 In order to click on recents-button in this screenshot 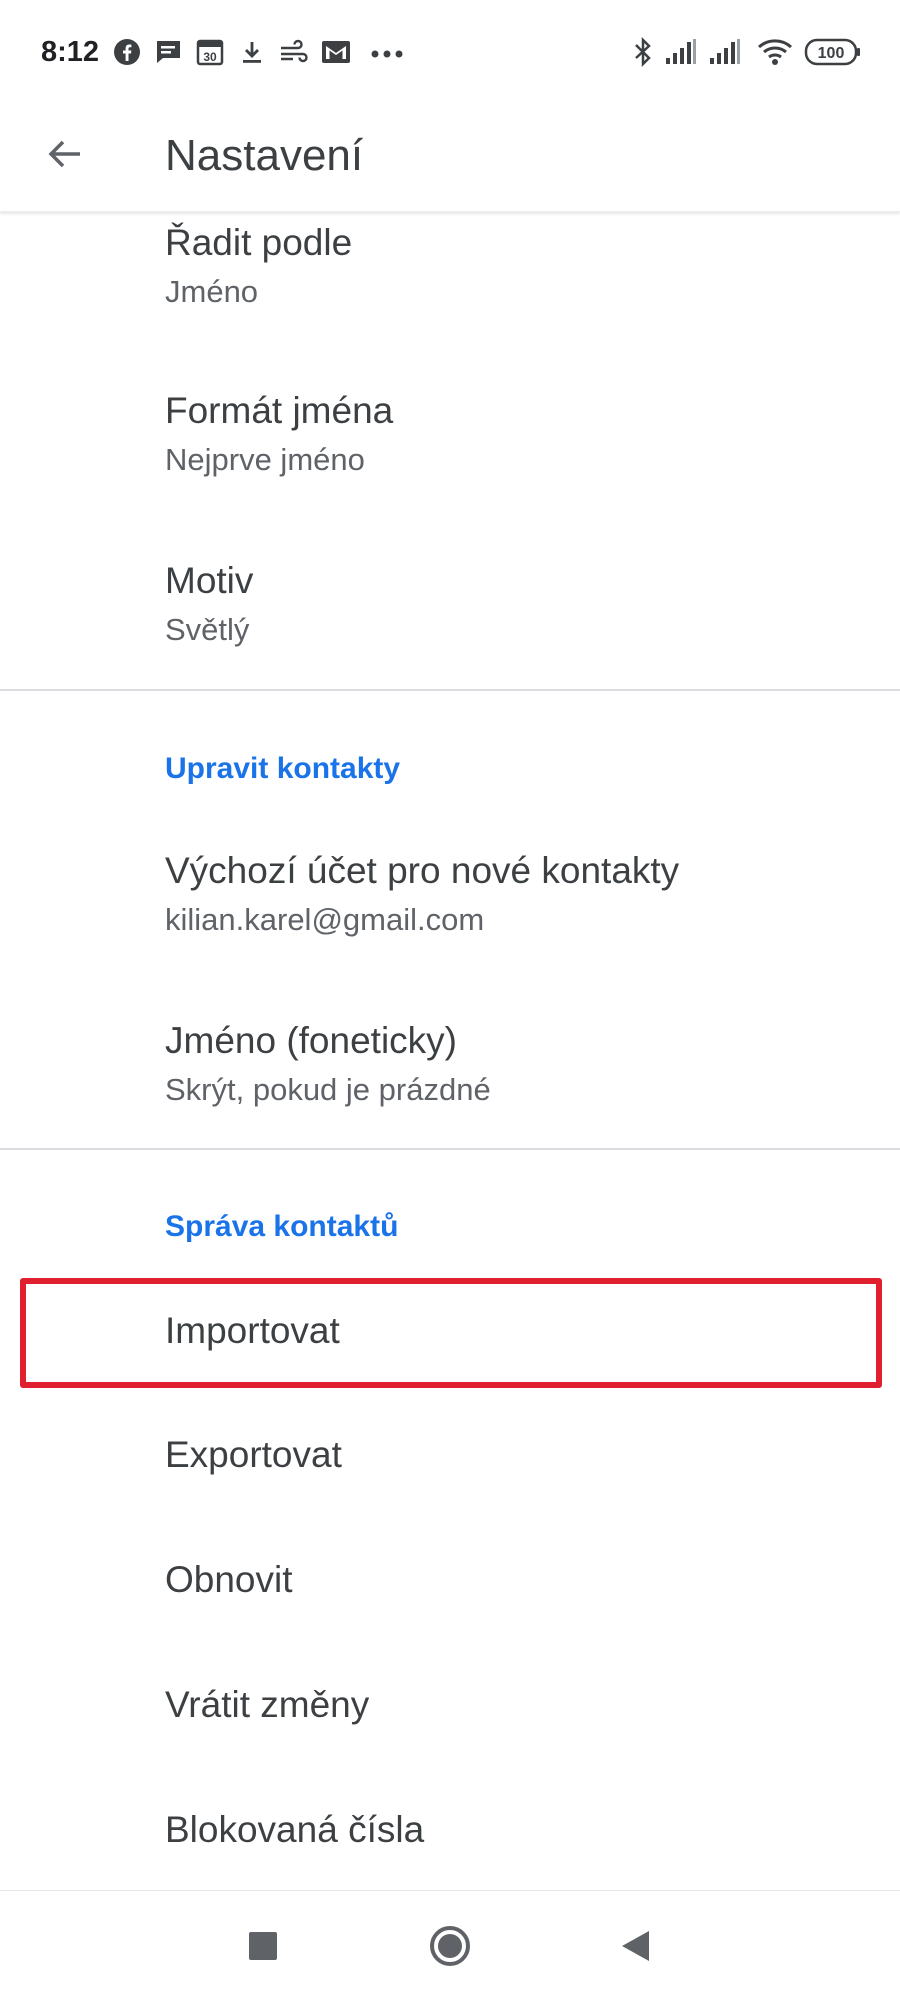, I will do `click(263, 1946)`.